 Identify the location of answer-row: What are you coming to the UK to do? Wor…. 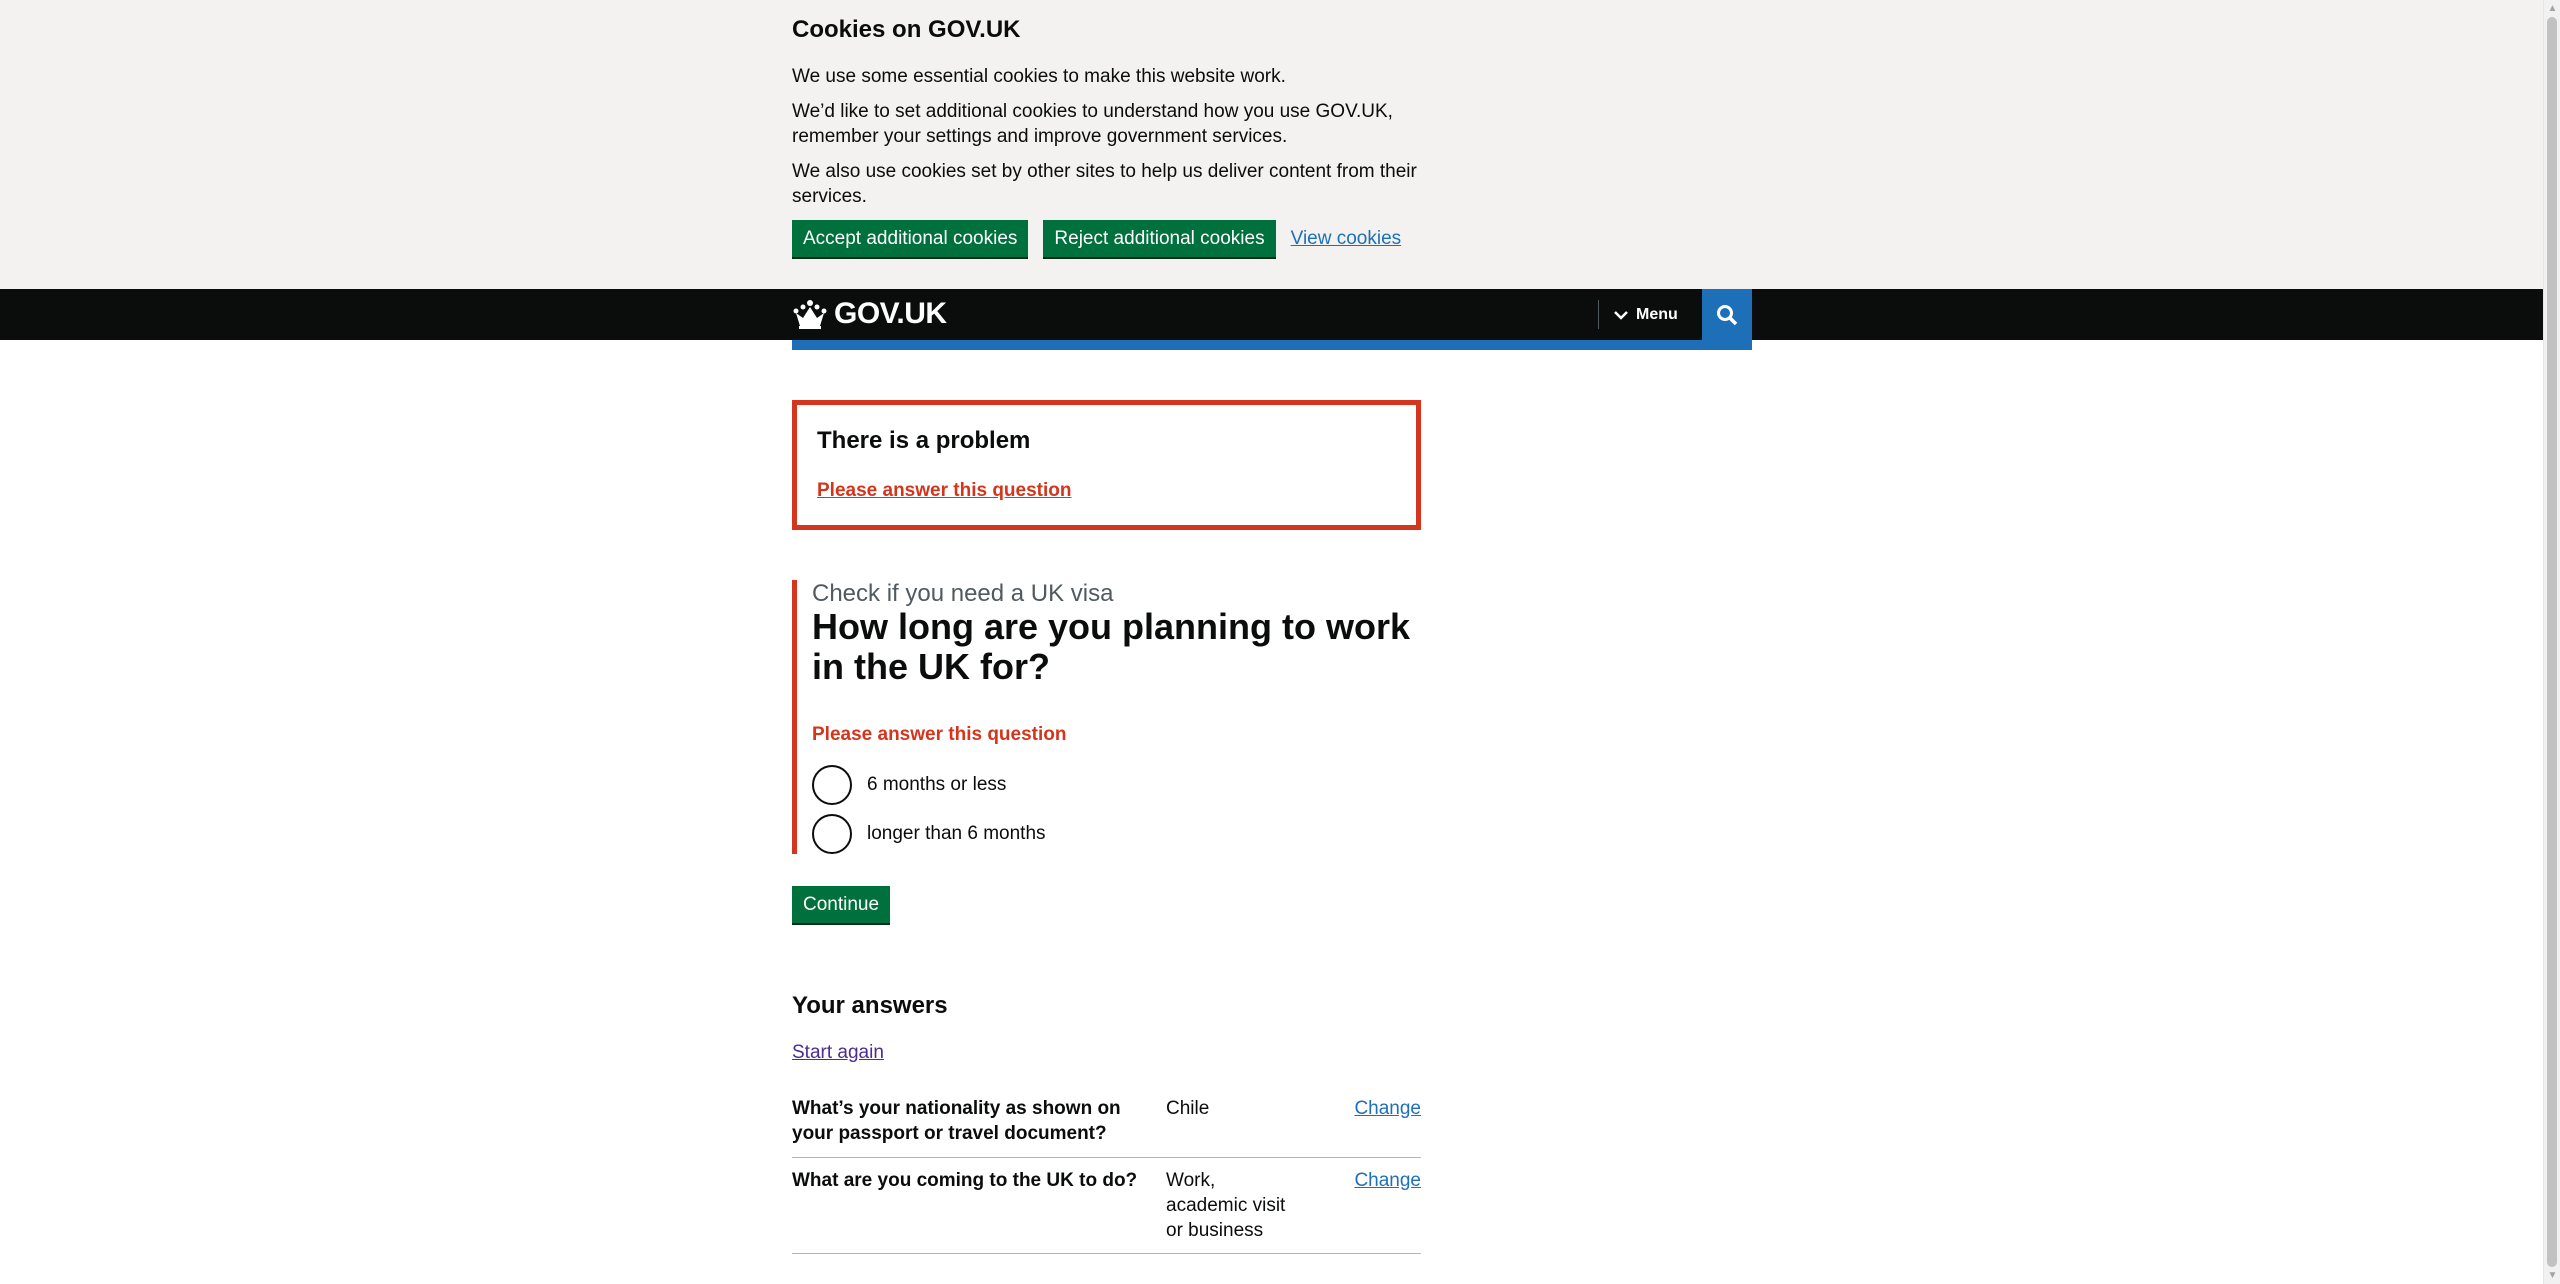
(1106, 1210).